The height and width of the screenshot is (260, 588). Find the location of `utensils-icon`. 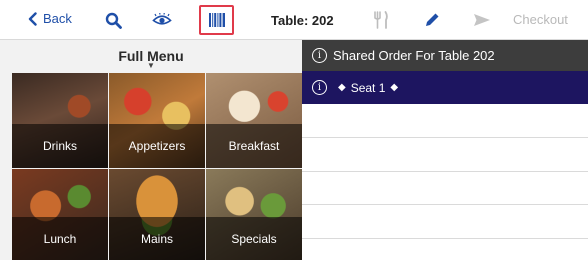

utensils-icon is located at coordinates (381, 20).